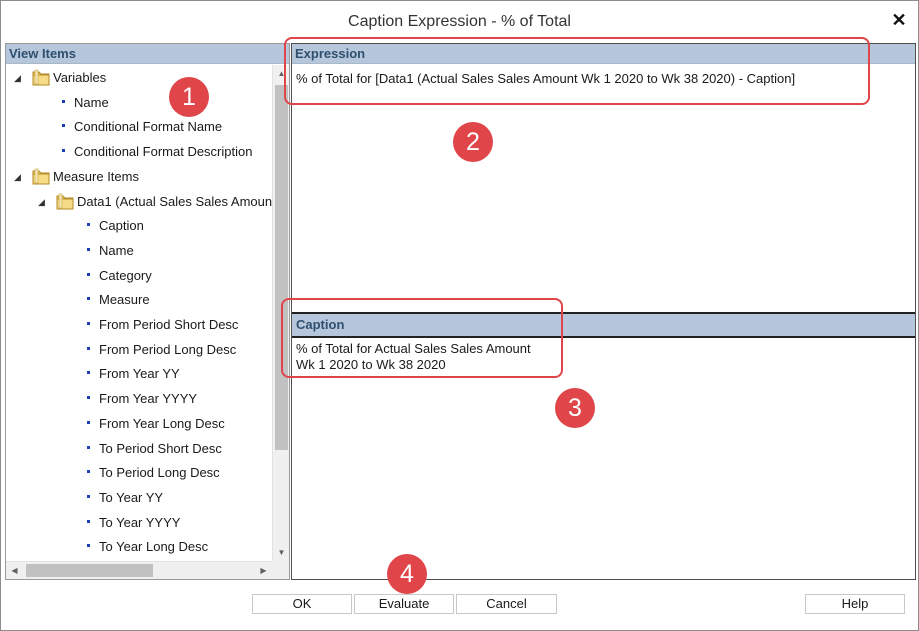 The image size is (919, 631). I want to click on scrollbar-corner, so click(280, 570).